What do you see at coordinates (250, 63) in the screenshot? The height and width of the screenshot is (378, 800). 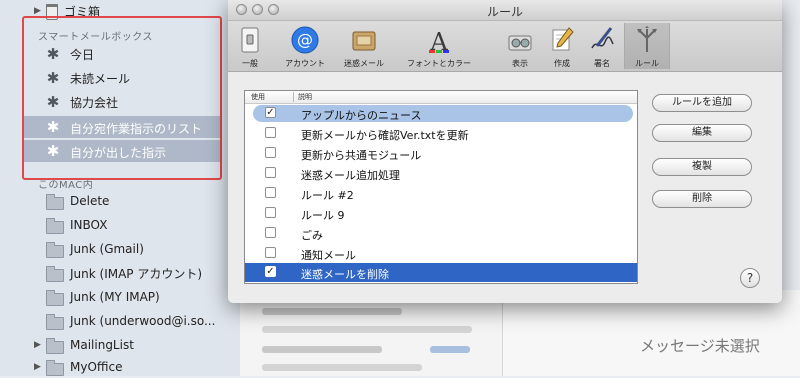 I see `tab-general-label: 一般` at bounding box center [250, 63].